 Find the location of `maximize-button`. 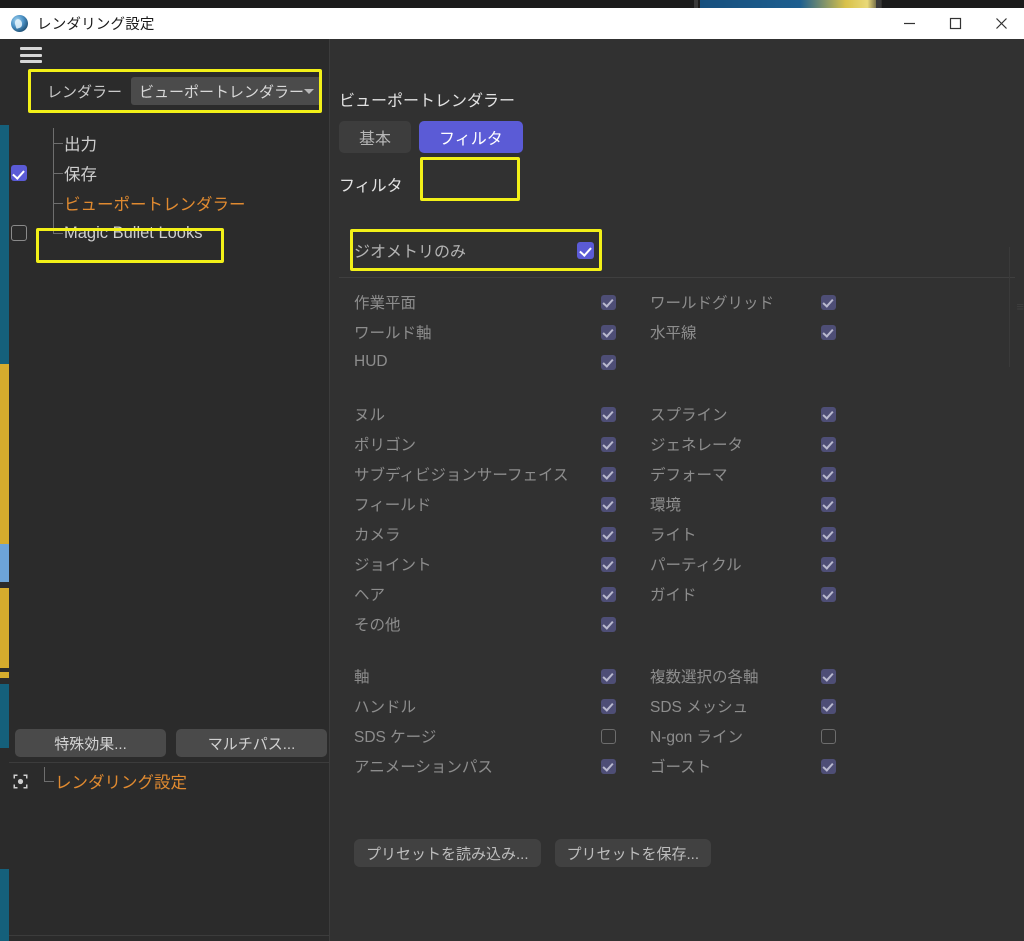

maximize-button is located at coordinates (955, 23).